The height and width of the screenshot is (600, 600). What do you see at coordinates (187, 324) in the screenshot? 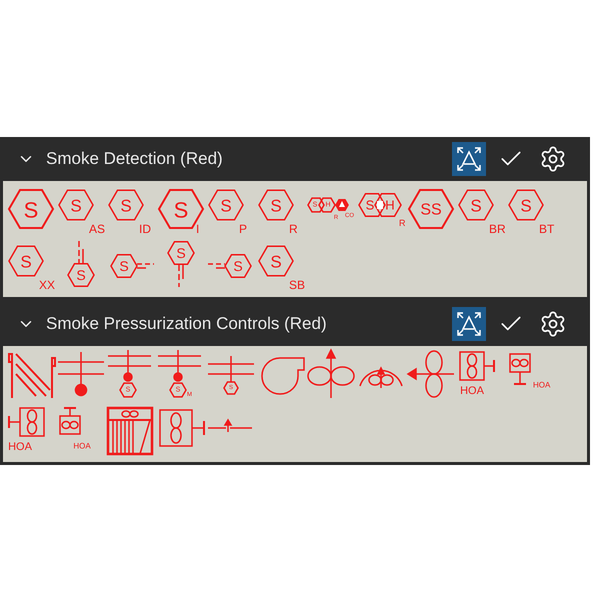
I see `section-title: Smoke Pressurization Controls (Red)` at bounding box center [187, 324].